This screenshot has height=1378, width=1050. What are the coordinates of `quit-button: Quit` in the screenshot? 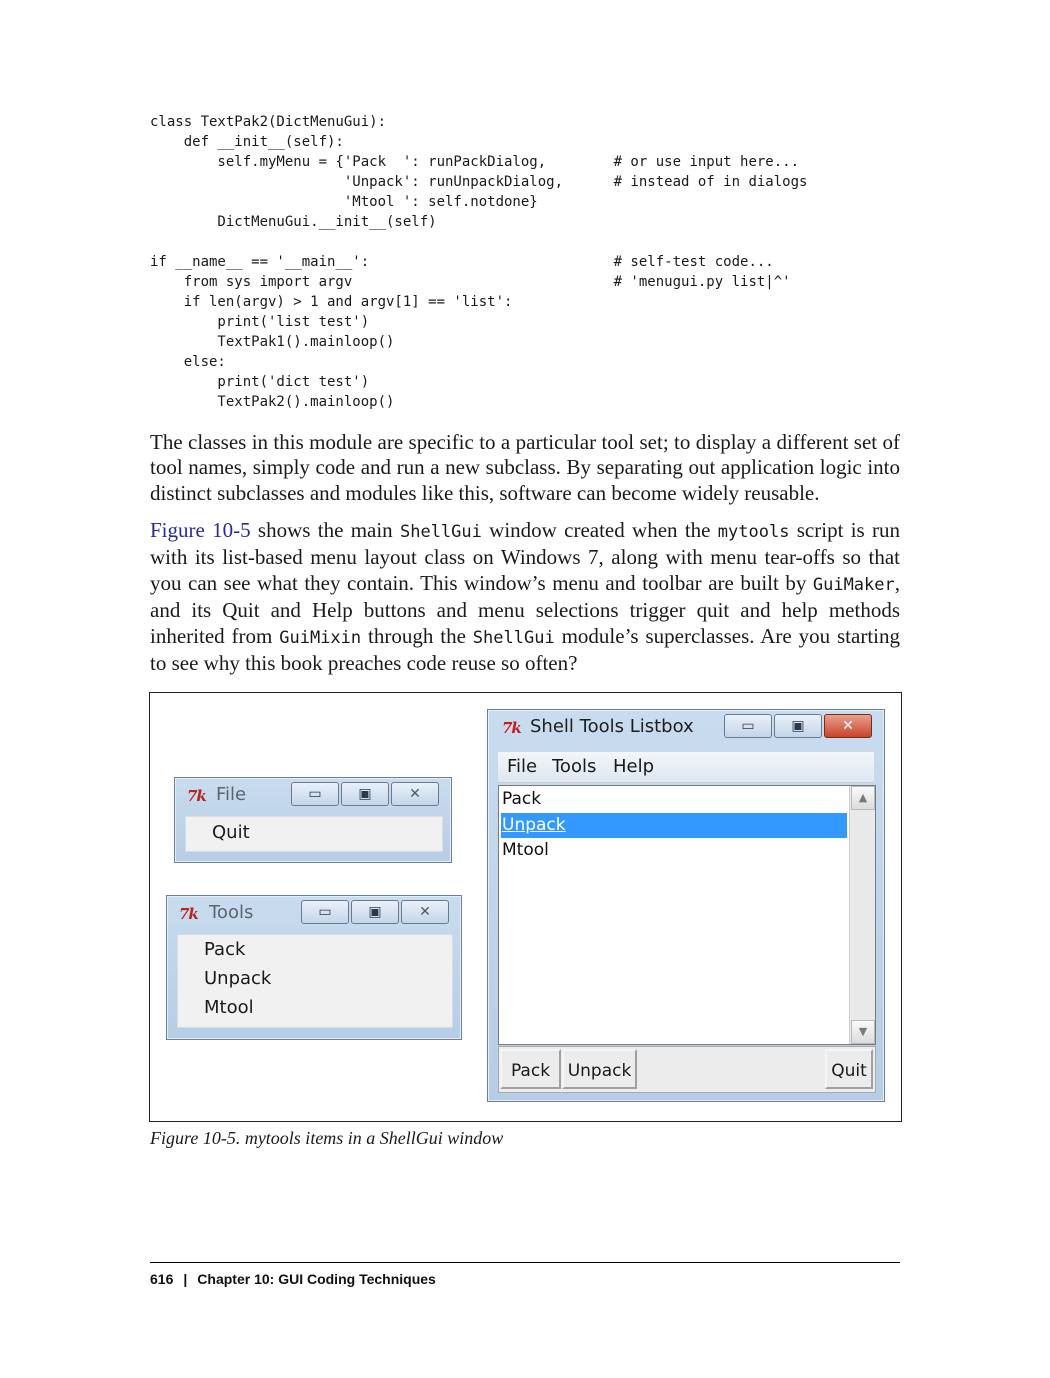 It's located at (849, 1069).